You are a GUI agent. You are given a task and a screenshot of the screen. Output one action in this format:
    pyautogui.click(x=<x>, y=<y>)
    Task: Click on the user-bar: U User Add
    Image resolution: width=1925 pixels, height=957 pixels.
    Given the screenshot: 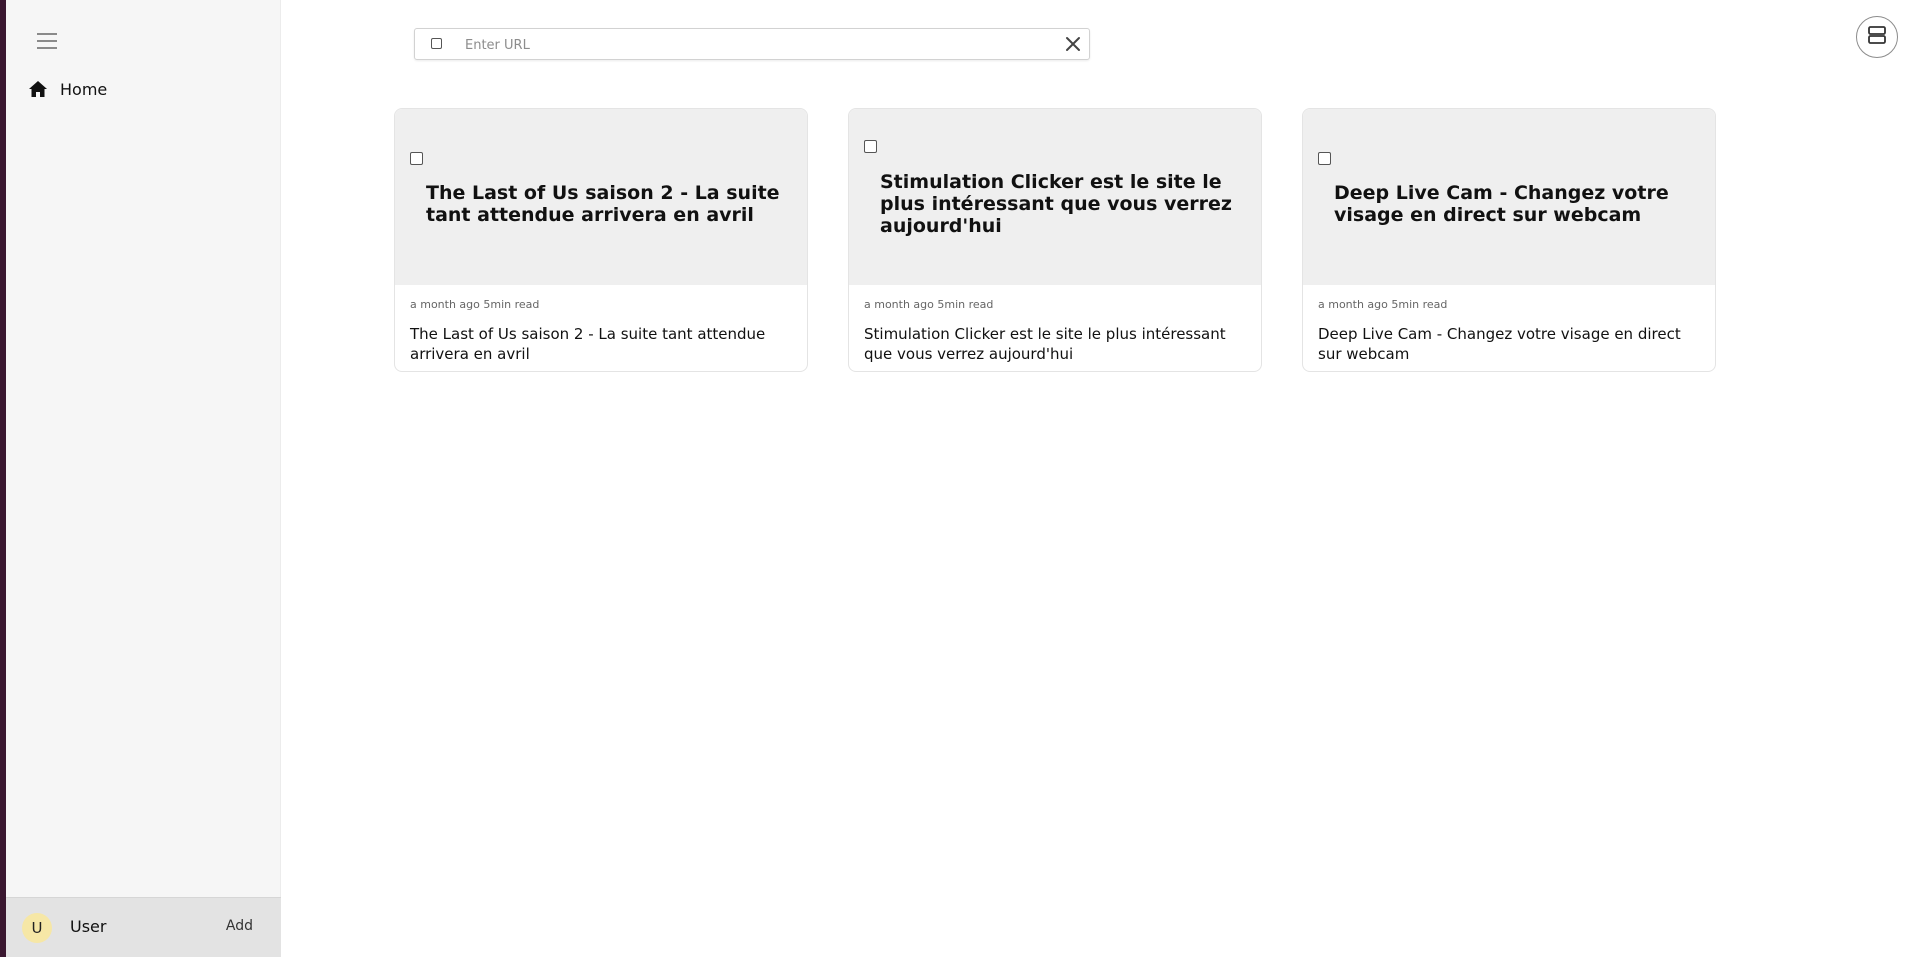 What is the action you would take?
    pyautogui.click(x=143, y=927)
    